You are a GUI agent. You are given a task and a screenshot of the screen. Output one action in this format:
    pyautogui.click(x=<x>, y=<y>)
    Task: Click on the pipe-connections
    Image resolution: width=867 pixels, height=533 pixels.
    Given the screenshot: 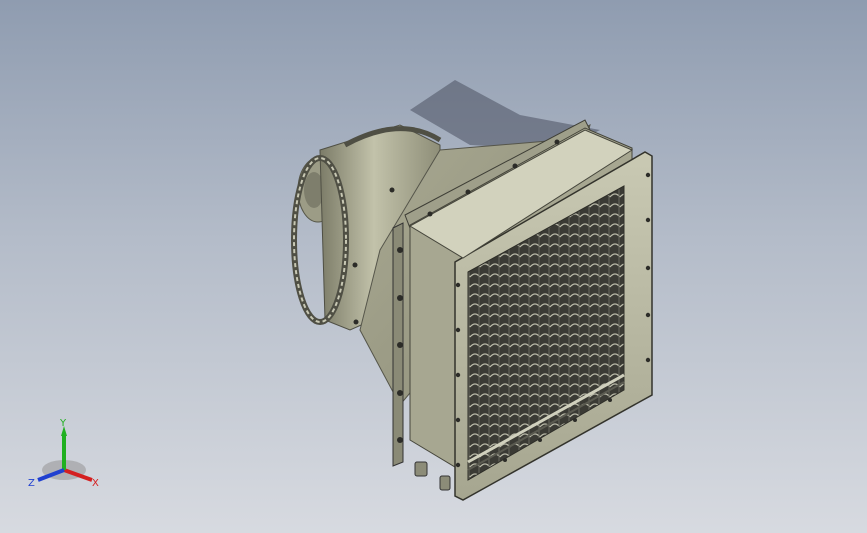 What is the action you would take?
    pyautogui.click(x=432, y=476)
    